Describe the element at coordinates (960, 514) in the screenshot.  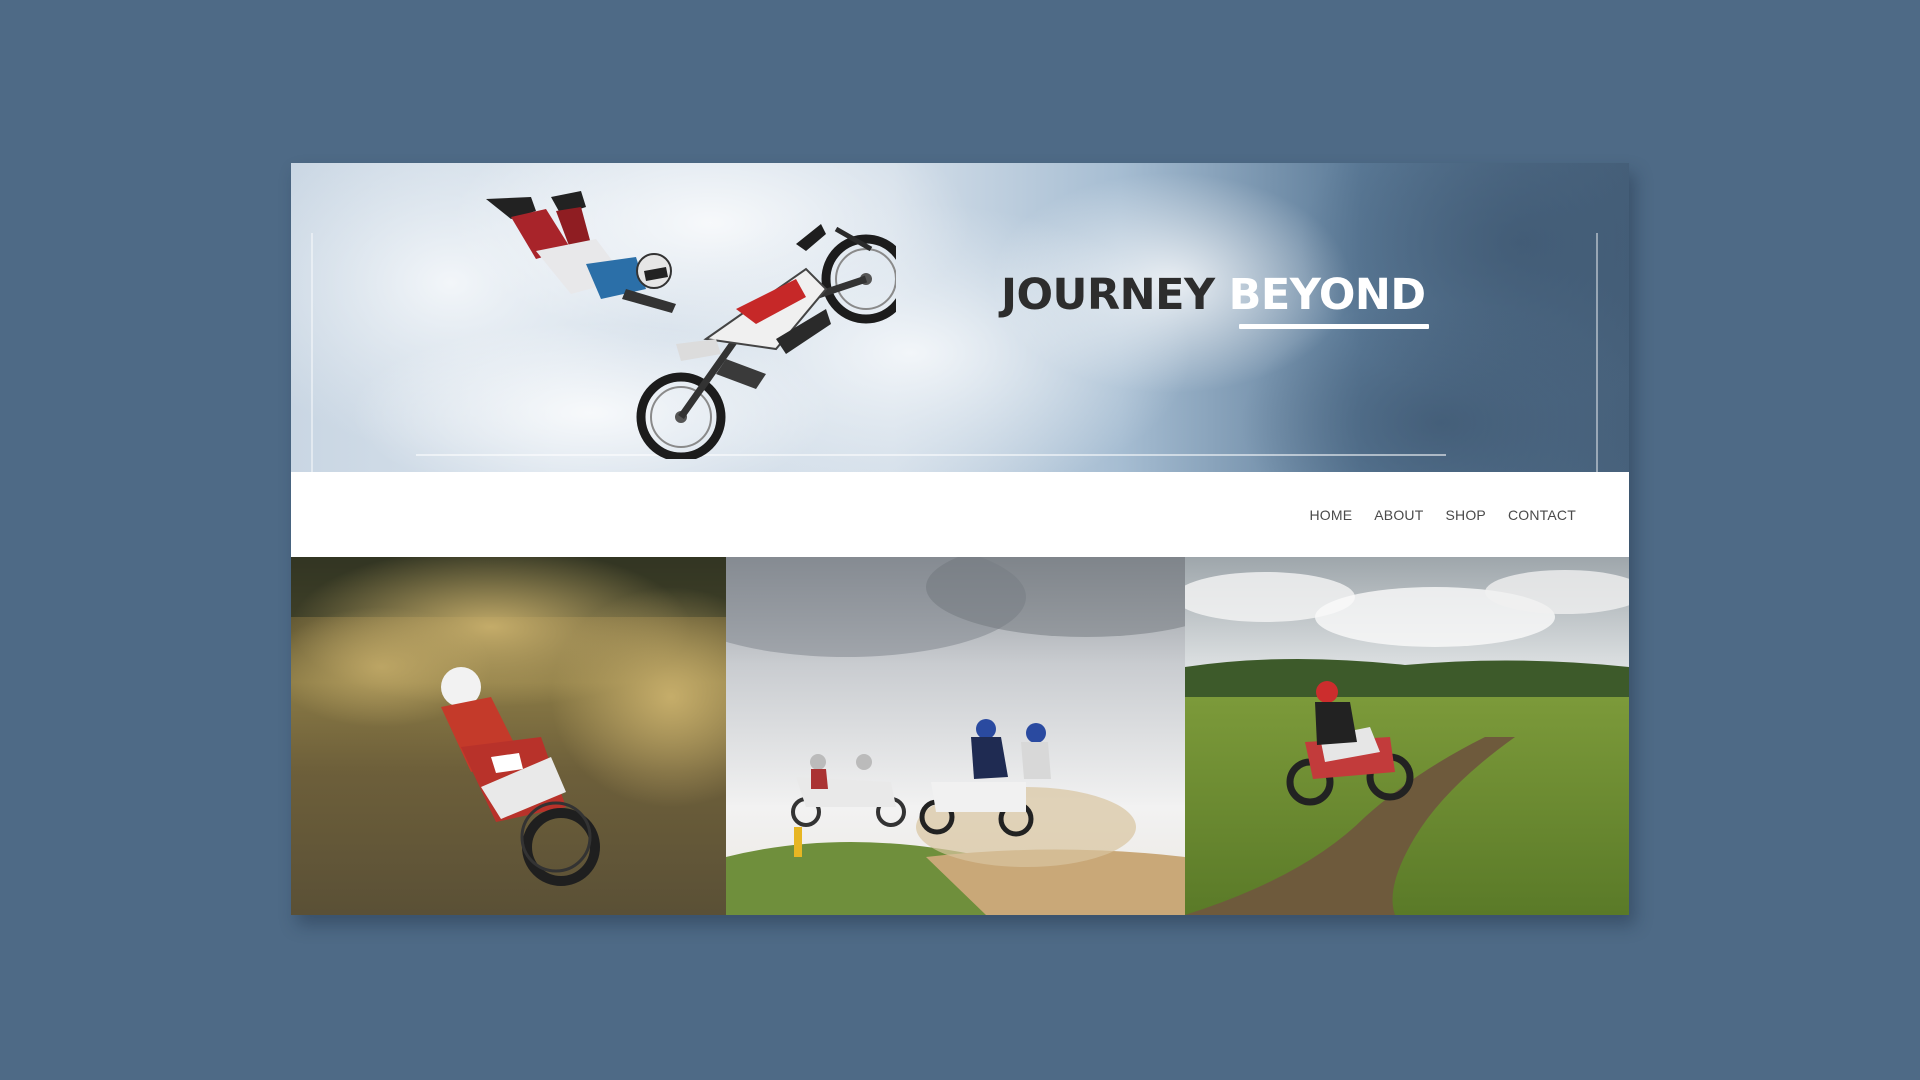
I see `navigation-bar: HOME ABOUT SHOP CONTACT` at that location.